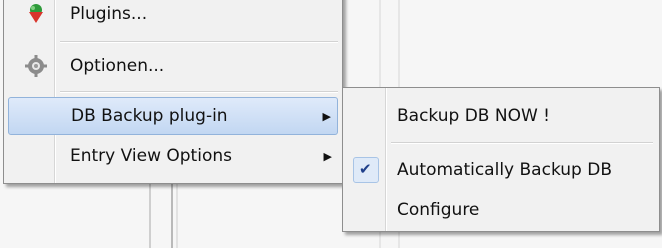 This screenshot has width=662, height=248. What do you see at coordinates (500, 210) in the screenshot?
I see `submenu-item-configure: Configure` at bounding box center [500, 210].